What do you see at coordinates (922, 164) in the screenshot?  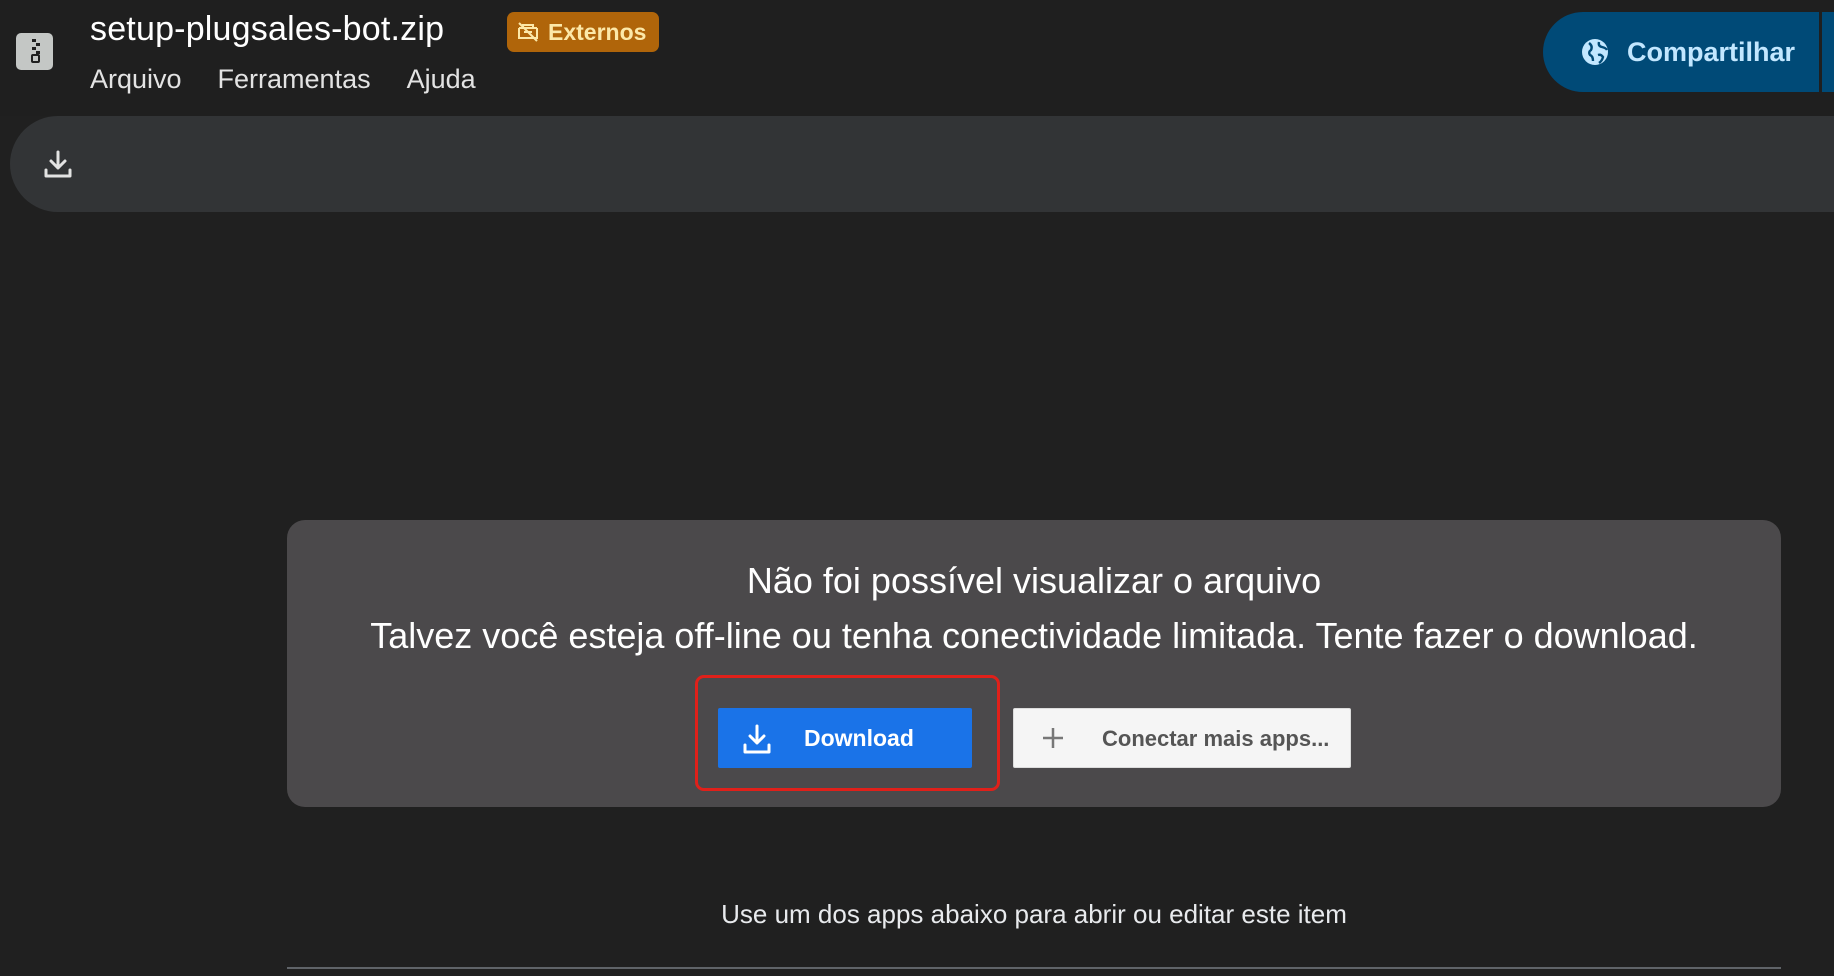 I see `toolbar` at bounding box center [922, 164].